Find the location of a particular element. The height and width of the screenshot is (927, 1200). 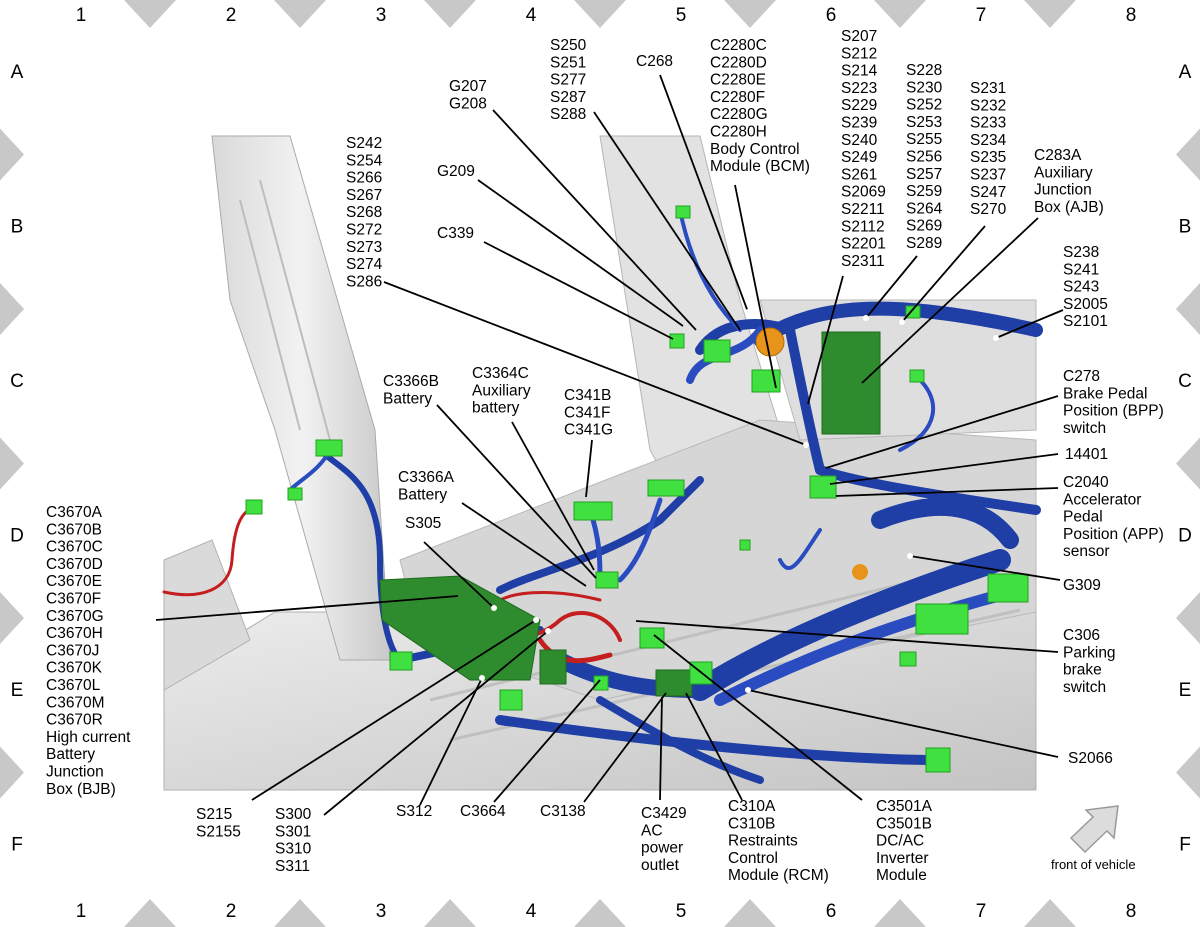

callout-g207-group: G207 G208 is located at coordinates (468, 95).